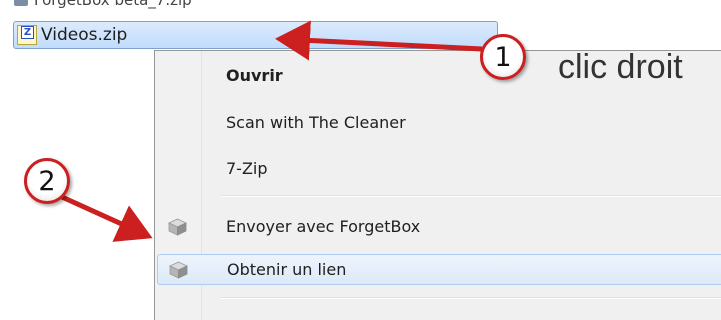  Describe the element at coordinates (254, 75) in the screenshot. I see `menu-item-label: Ouvrir` at that location.